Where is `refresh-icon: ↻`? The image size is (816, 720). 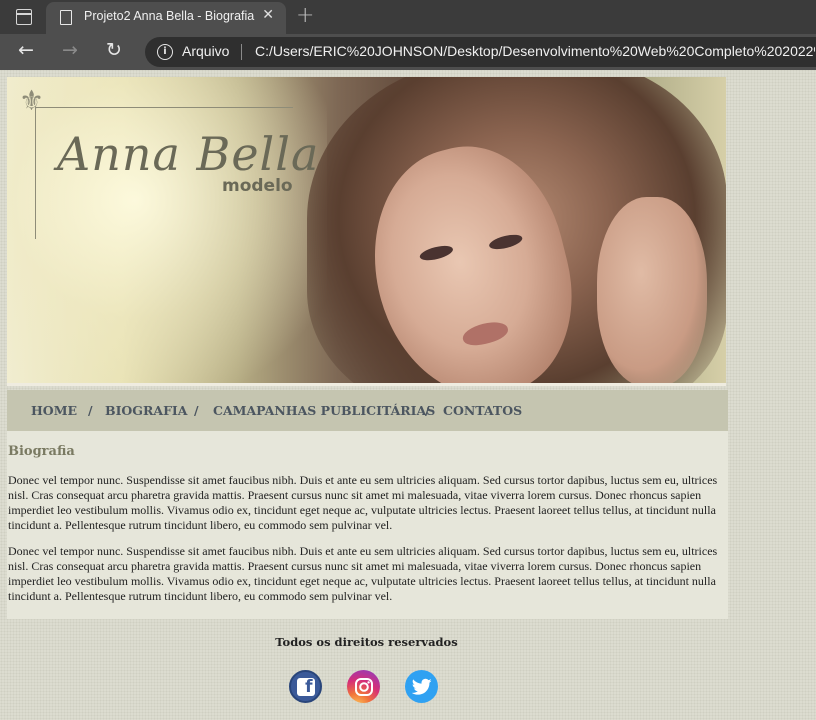
refresh-icon: ↻ is located at coordinates (114, 50).